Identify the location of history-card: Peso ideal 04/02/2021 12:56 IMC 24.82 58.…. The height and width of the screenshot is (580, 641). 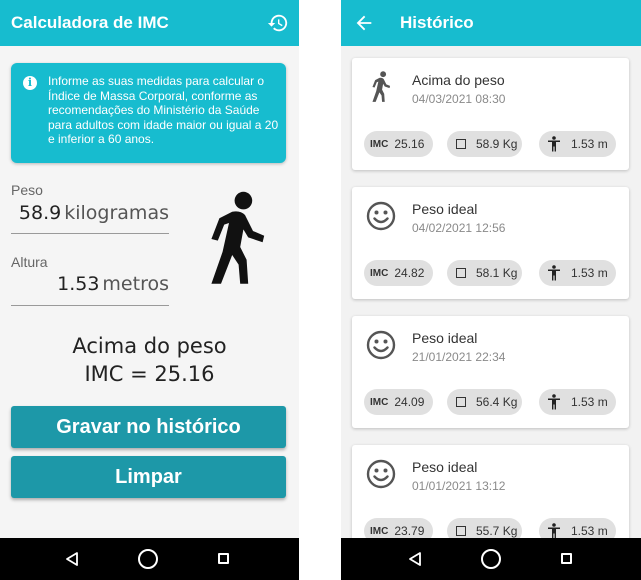
(490, 243).